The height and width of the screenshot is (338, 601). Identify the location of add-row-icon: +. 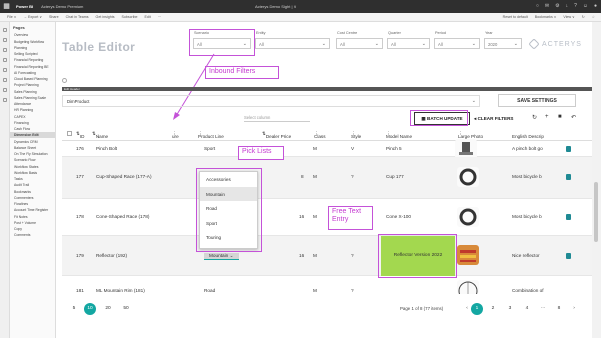
(547, 117).